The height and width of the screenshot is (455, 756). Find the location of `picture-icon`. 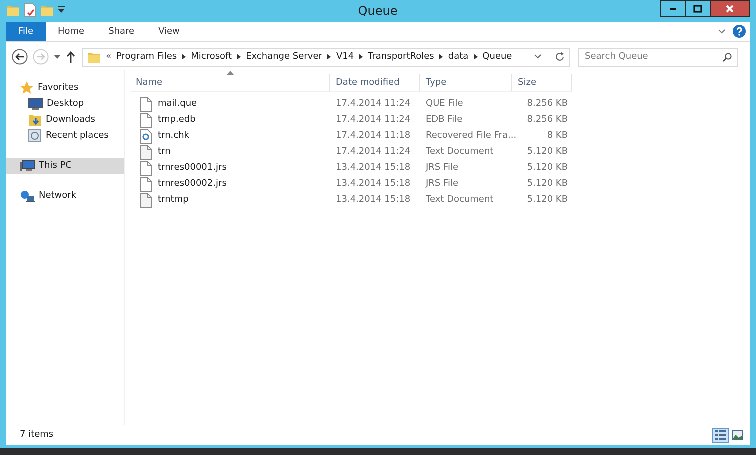

picture-icon is located at coordinates (737, 435).